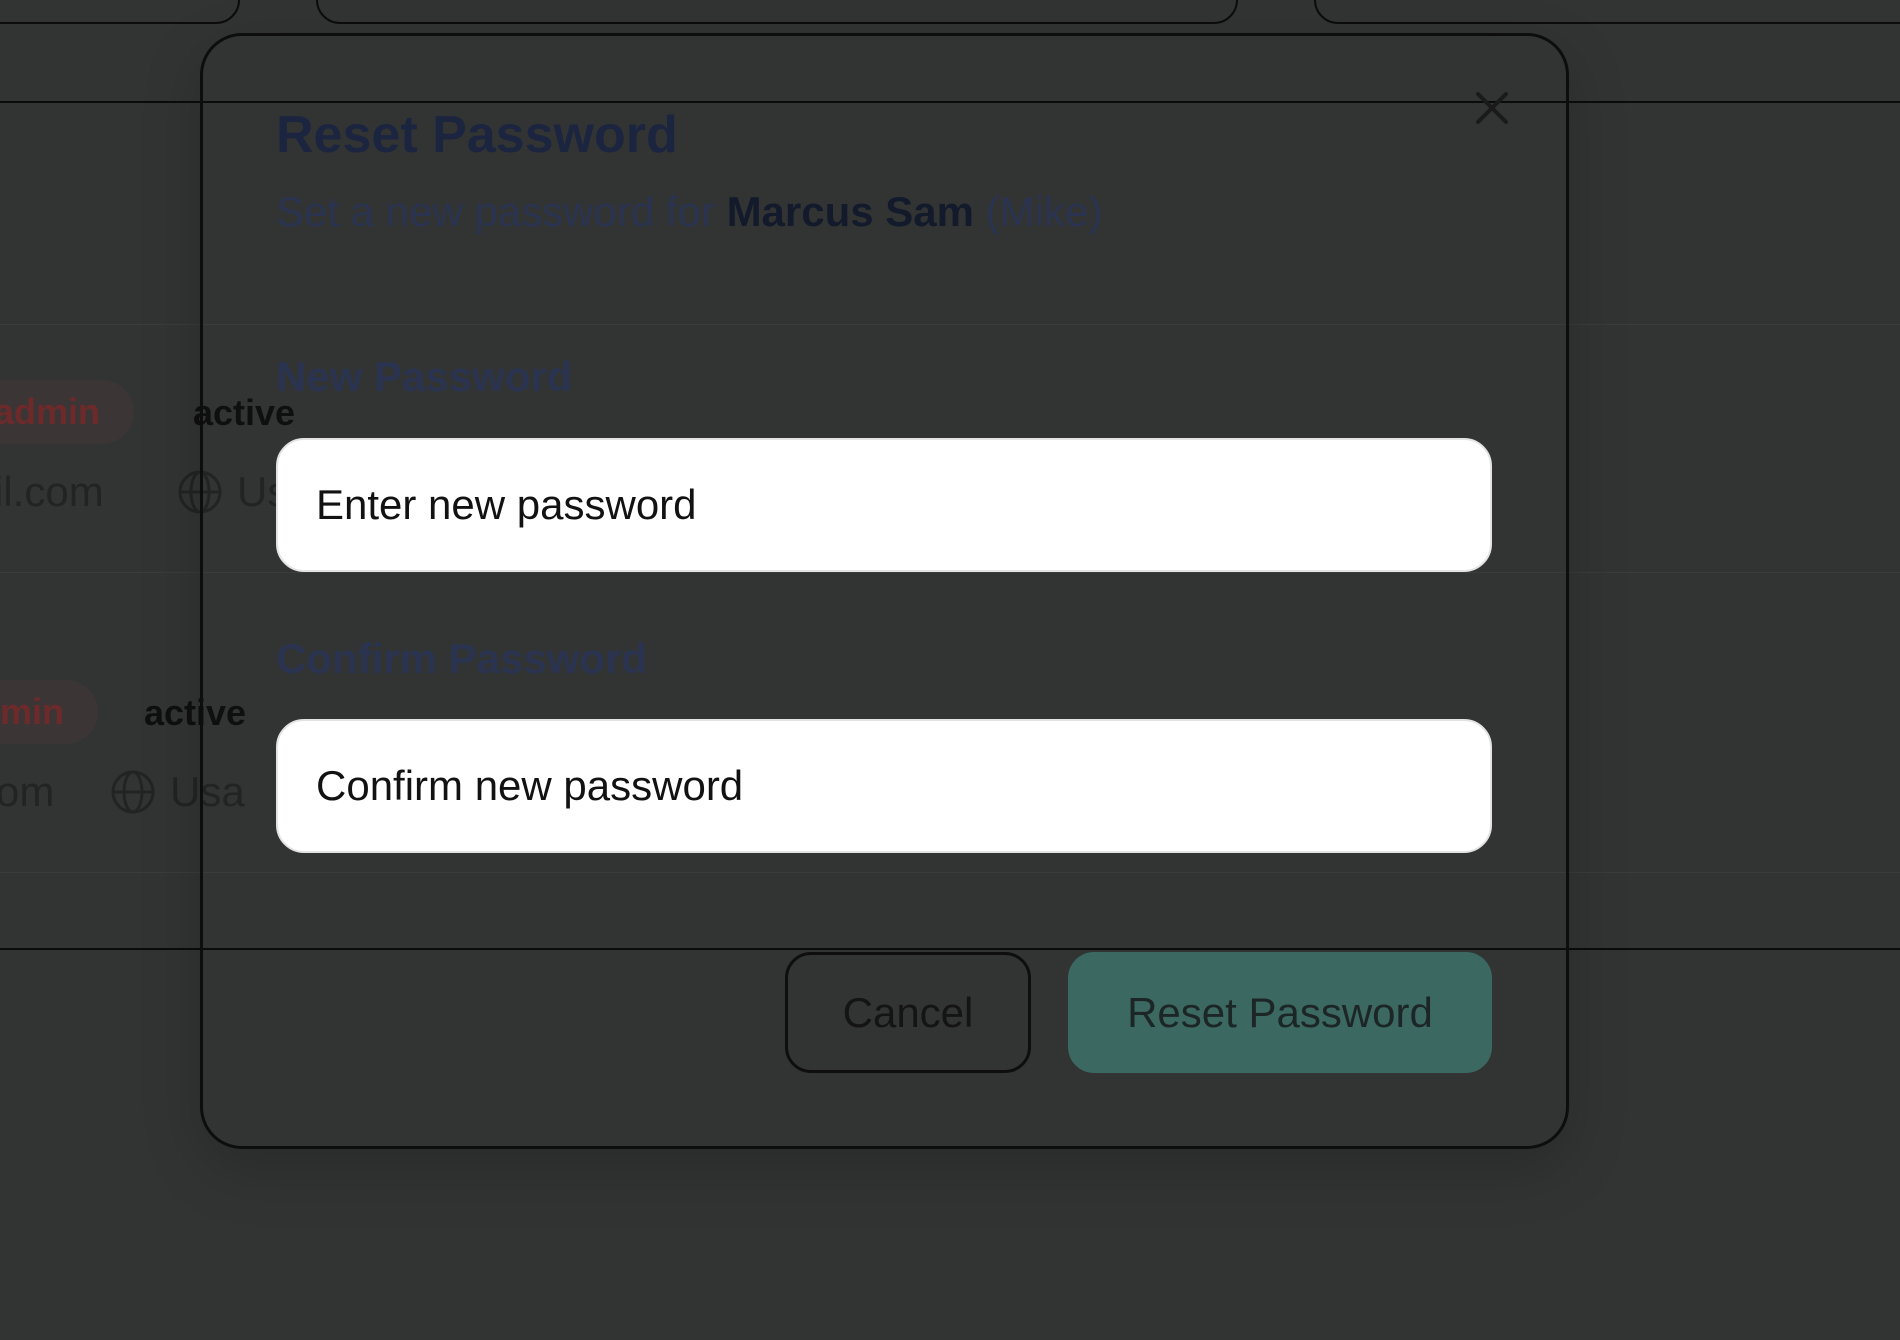 The height and width of the screenshot is (1340, 1900). Describe the element at coordinates (1280, 1012) in the screenshot. I see `reset-password-button: Reset Password` at that location.